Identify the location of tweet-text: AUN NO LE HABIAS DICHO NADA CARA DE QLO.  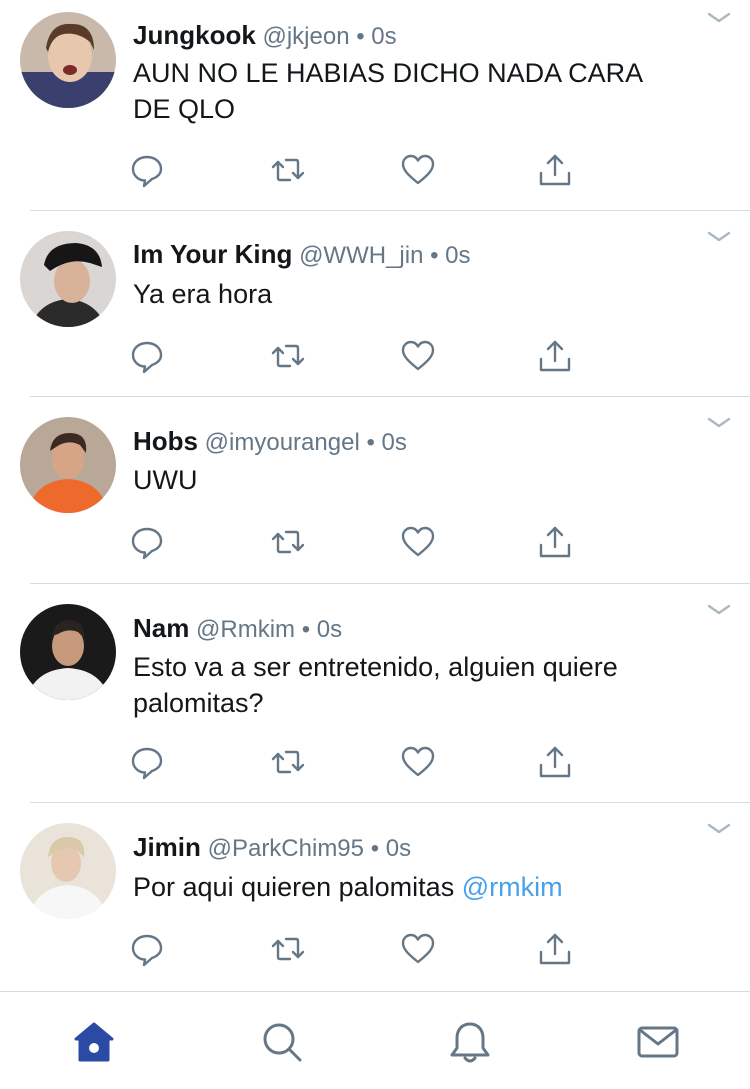
(416, 91).